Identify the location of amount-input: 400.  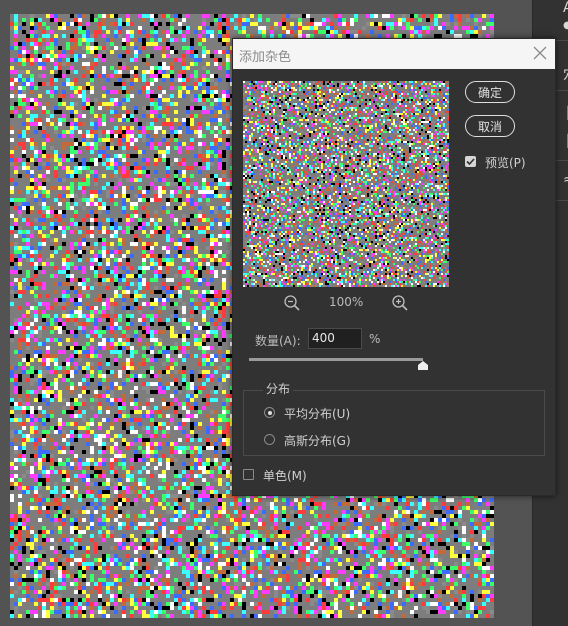
(335, 338).